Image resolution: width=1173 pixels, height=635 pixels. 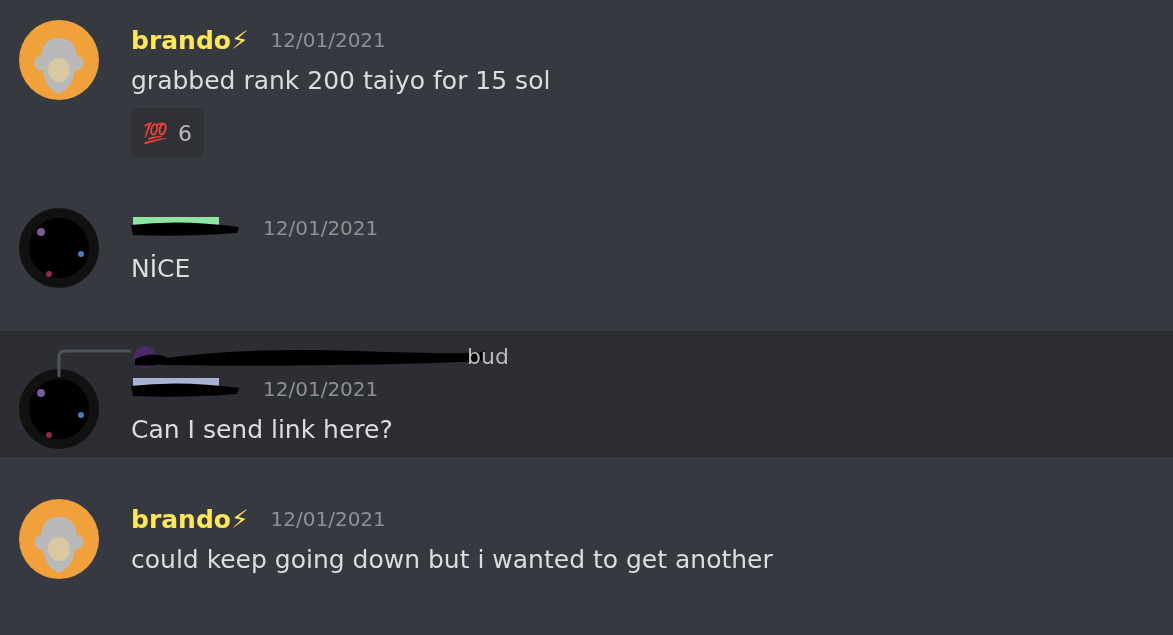 I want to click on message-text: grabbed rank 200 taiyo for 15 sol, so click(x=341, y=81).